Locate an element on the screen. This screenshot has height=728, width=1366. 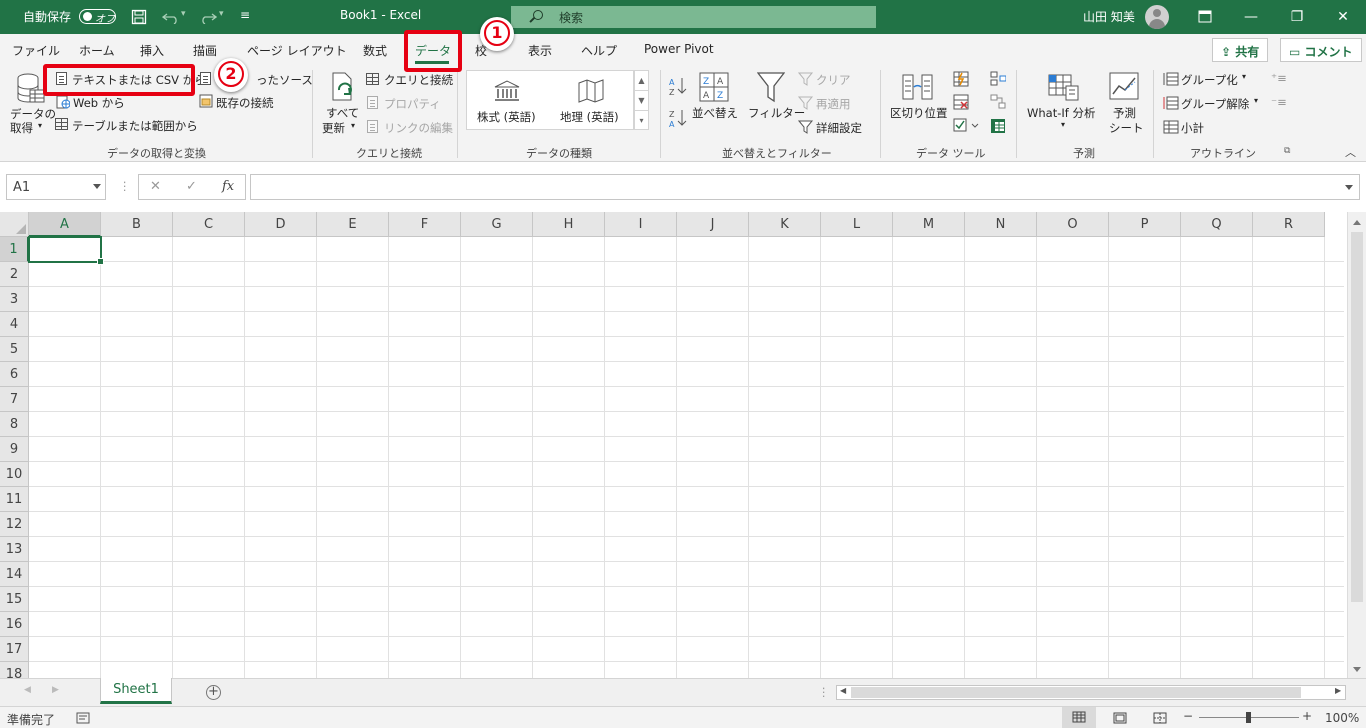
tab-insert: 挿入 is located at coordinates (152, 50).